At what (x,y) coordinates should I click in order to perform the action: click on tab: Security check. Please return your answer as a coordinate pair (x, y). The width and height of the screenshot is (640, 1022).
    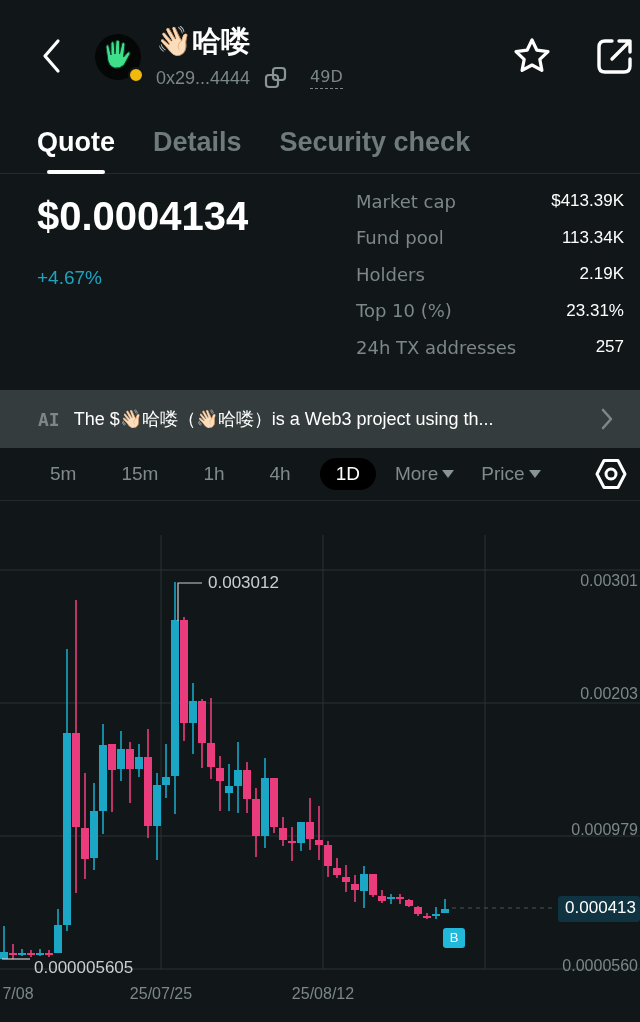
    Looking at the image, I should click on (375, 149).